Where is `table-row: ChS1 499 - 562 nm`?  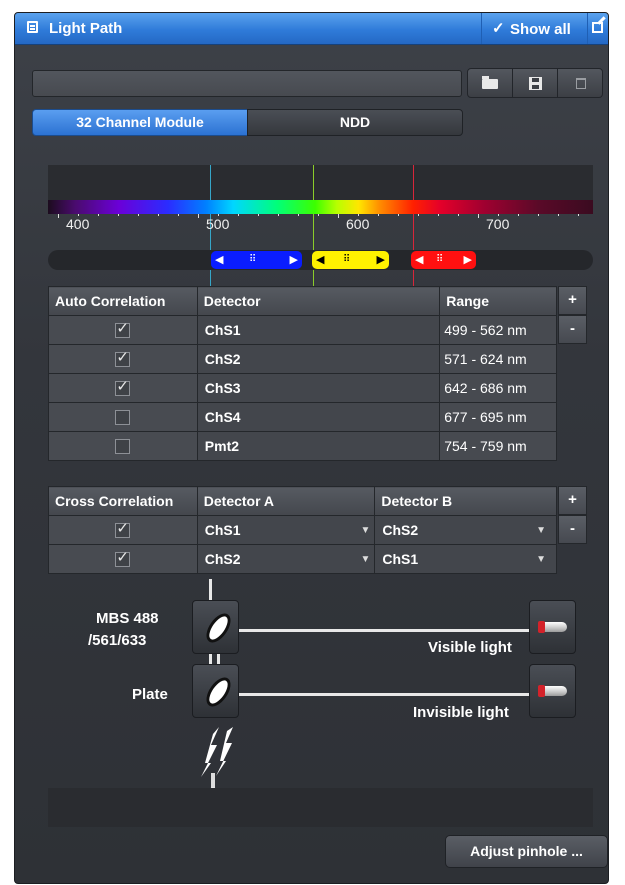
table-row: ChS1 499 - 562 nm is located at coordinates (302, 330).